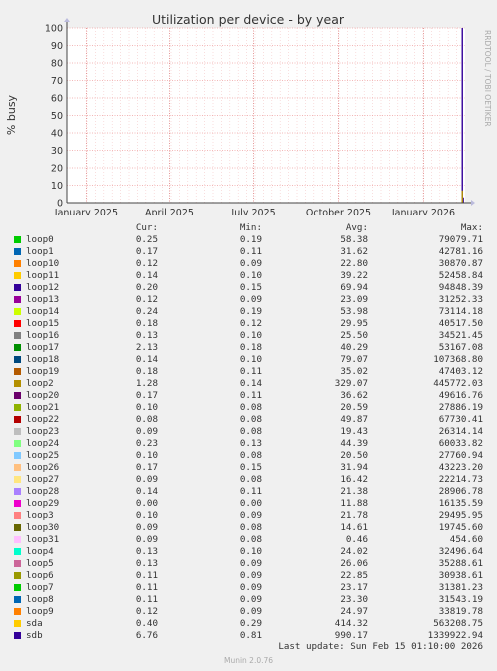 The image size is (497, 671). Describe the element at coordinates (354, 455) in the screenshot. I see `legend-avg-value: 20.50` at that location.